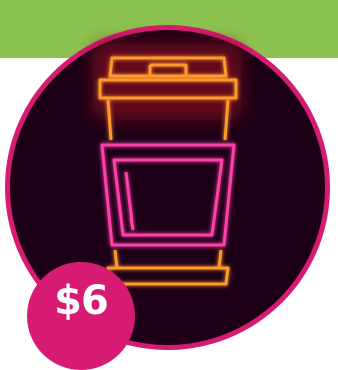 The width and height of the screenshot is (338, 370). What do you see at coordinates (168, 267) in the screenshot?
I see `cup-lower-body` at bounding box center [168, 267].